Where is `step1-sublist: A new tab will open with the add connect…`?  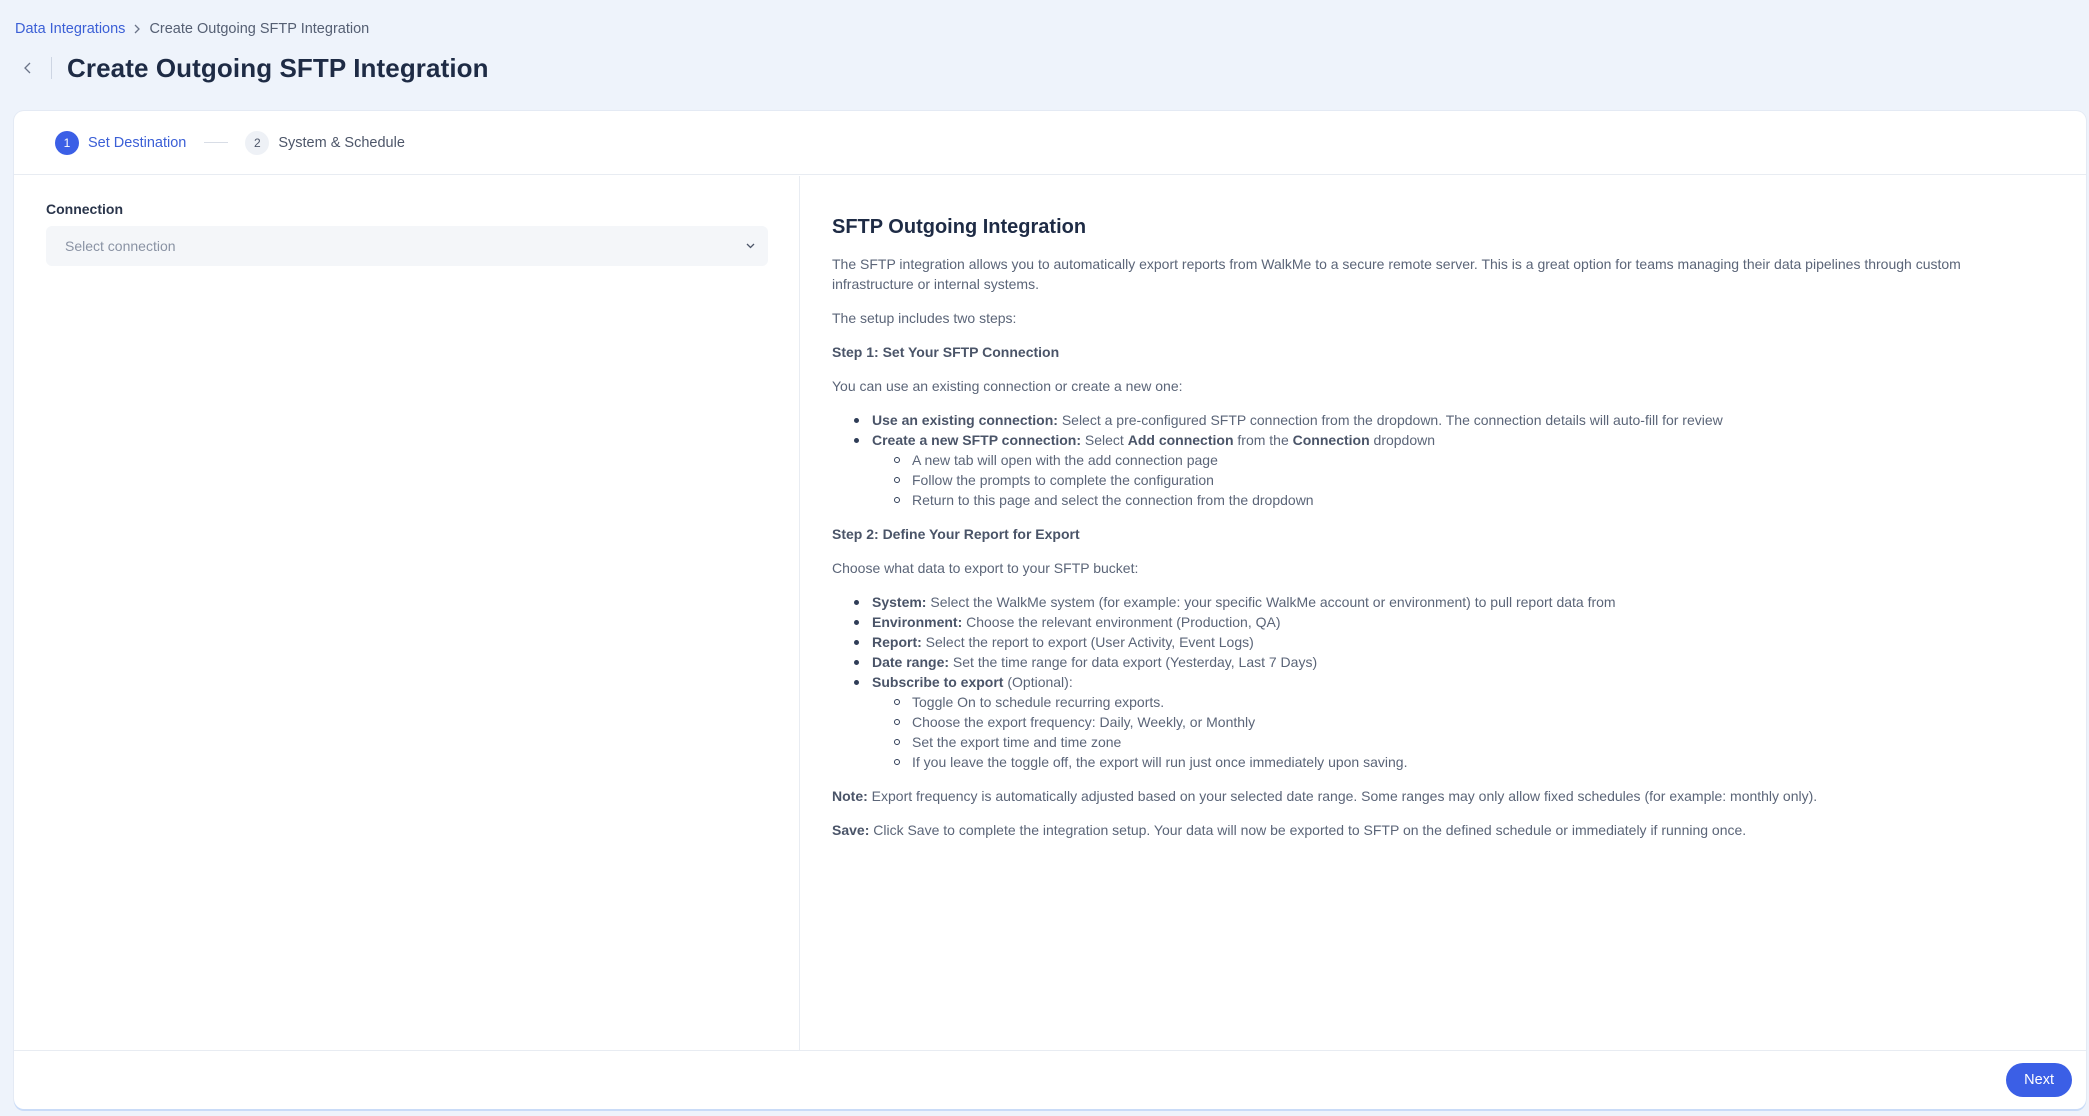 step1-sublist: A new tab will open with the add connect… is located at coordinates (1459, 480).